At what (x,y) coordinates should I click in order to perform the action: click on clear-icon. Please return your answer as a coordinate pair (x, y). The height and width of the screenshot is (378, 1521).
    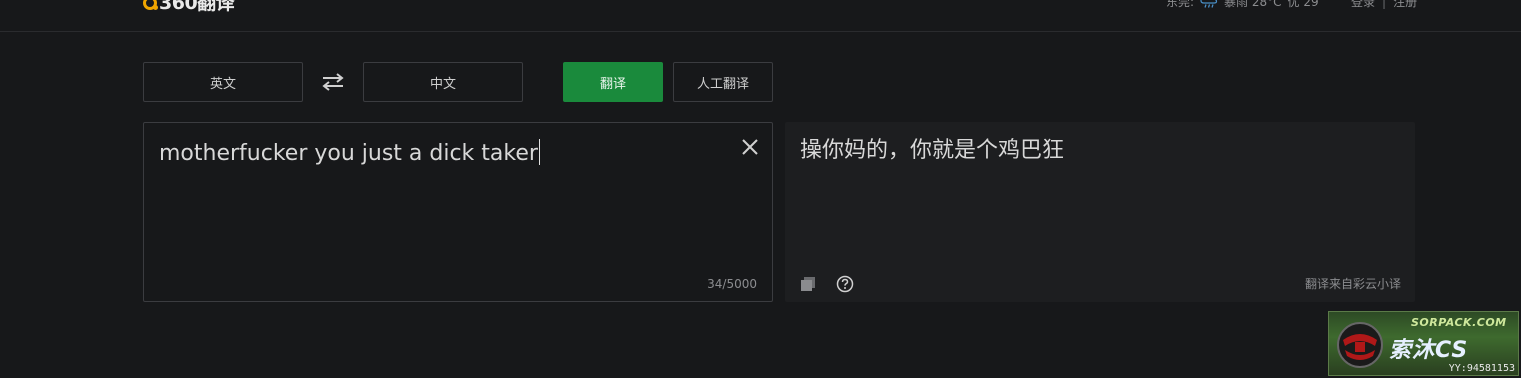
    Looking at the image, I should click on (750, 147).